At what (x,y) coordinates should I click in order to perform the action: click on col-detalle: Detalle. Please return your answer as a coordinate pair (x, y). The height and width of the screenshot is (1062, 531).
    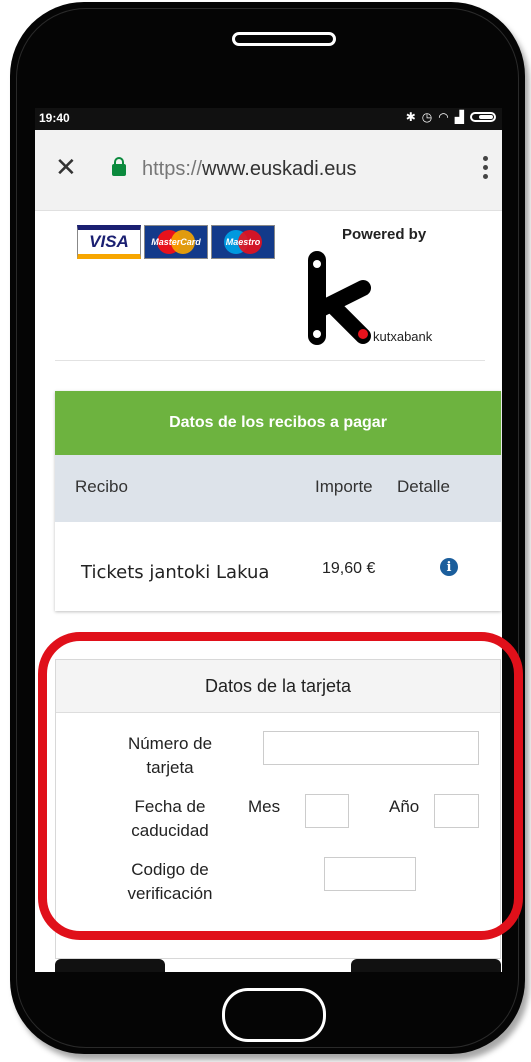
    Looking at the image, I should click on (423, 486).